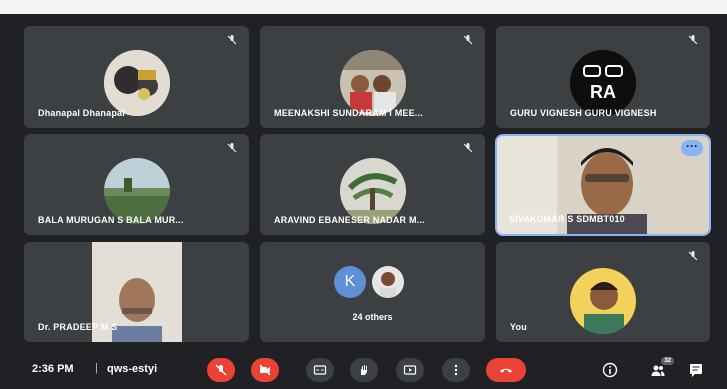 The image size is (727, 389). Describe the element at coordinates (603, 185) in the screenshot. I see `participant-tile-active: ··· SIVAKUMAR S SDMBT010` at that location.